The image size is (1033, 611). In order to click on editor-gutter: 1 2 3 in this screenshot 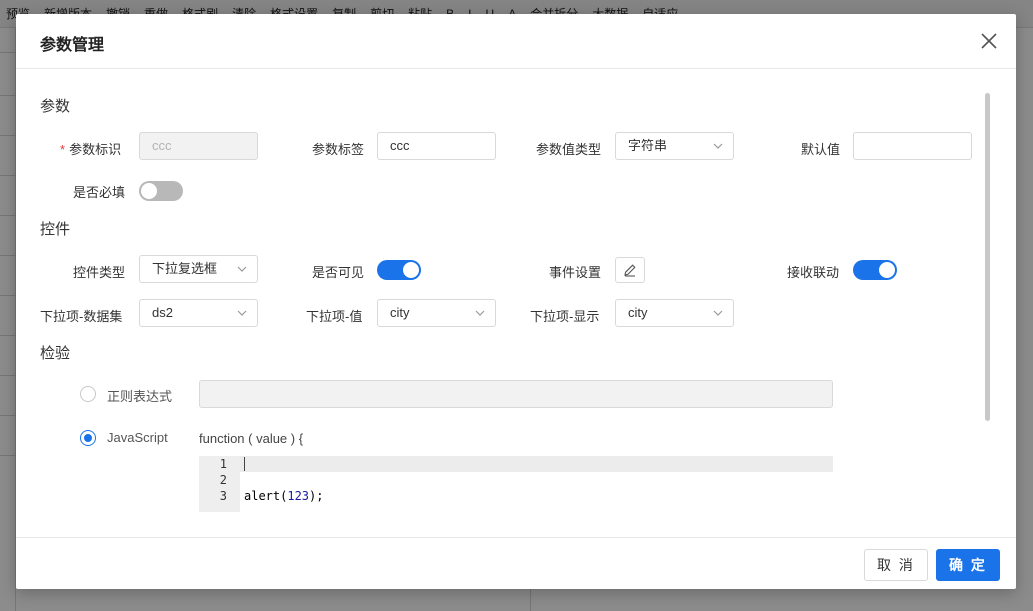, I will do `click(219, 484)`.